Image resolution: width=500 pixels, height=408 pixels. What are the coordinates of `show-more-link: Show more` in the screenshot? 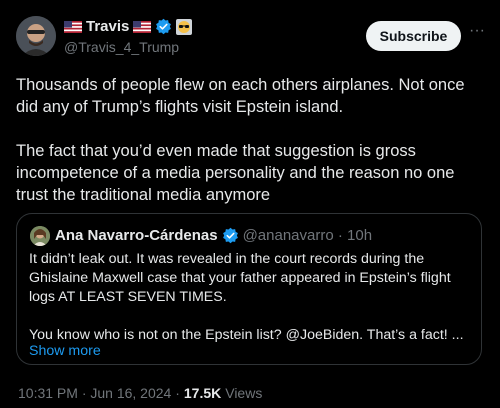 It's located at (65, 351).